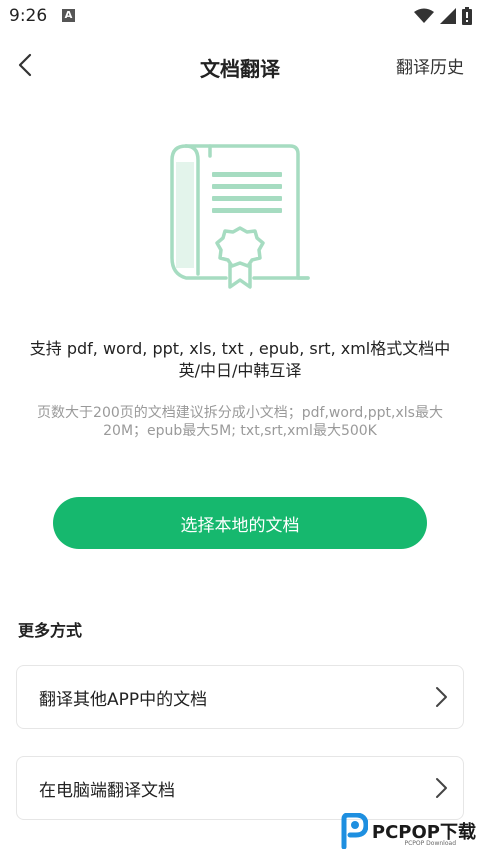 The width and height of the screenshot is (480, 855). What do you see at coordinates (123, 700) in the screenshot?
I see `option-label: 翻译其他APP中的文档` at bounding box center [123, 700].